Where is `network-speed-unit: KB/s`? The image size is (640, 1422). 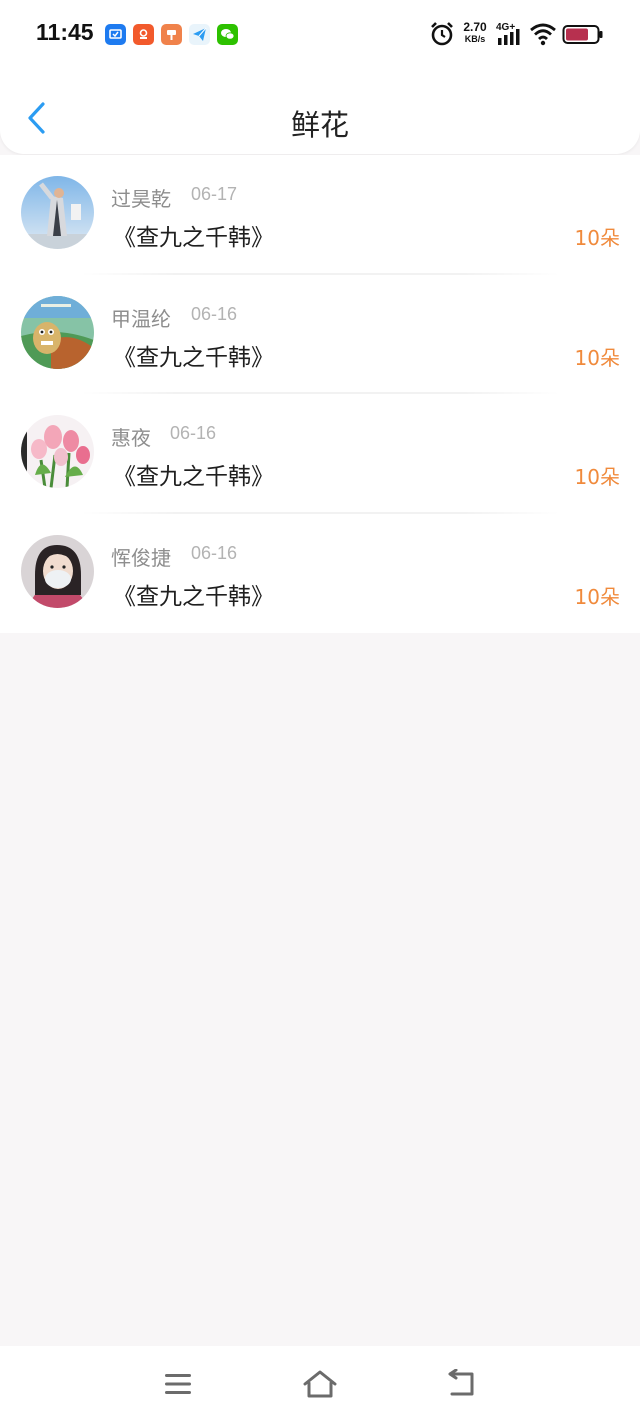 network-speed-unit: KB/s is located at coordinates (475, 39).